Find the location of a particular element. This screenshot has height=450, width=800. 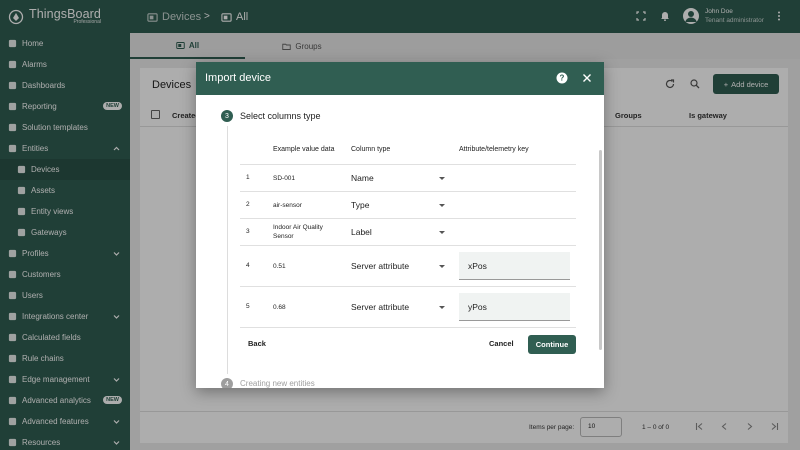

stepper-line is located at coordinates (227, 250).